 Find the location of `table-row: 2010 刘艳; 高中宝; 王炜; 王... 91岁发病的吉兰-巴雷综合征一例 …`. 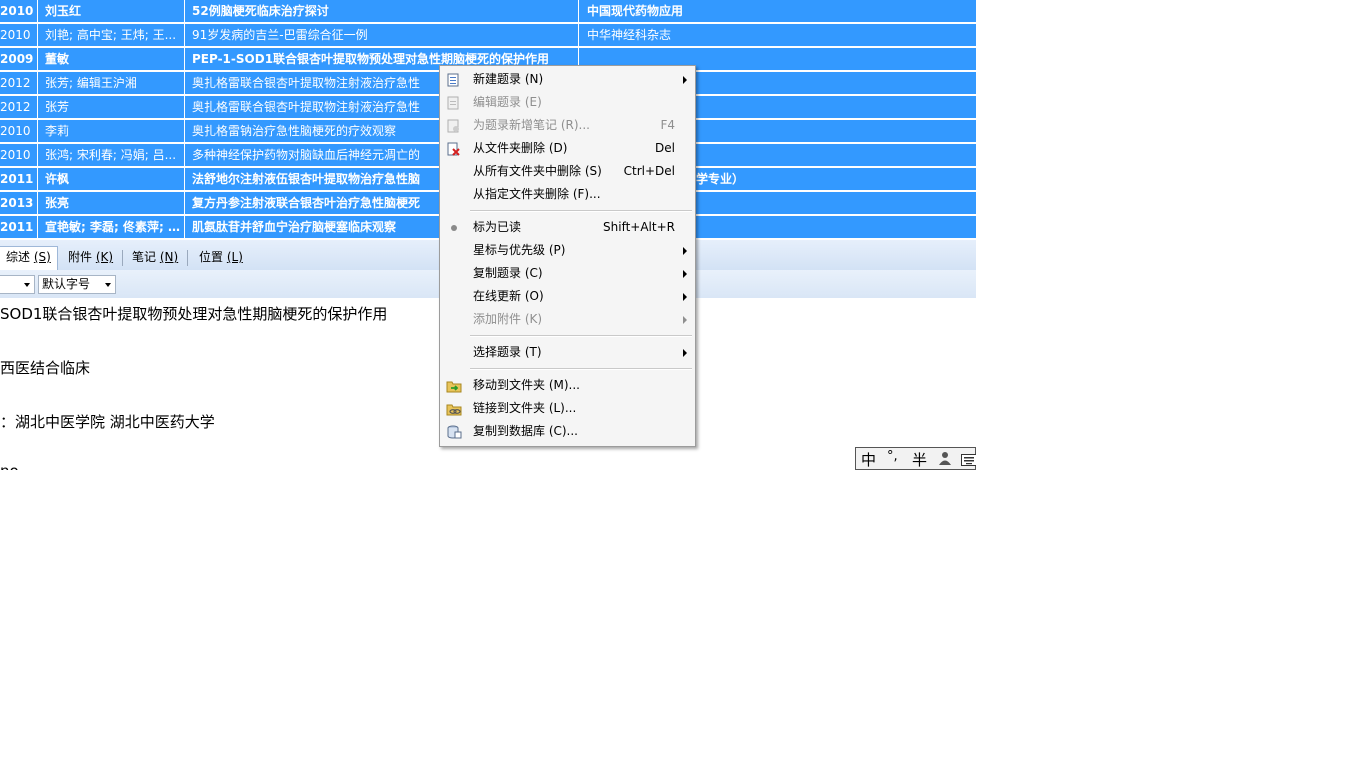

table-row: 2010 刘艳; 高中宝; 王炜; 王... 91岁发病的吉兰-巴雷综合征一例 … is located at coordinates (488, 35).